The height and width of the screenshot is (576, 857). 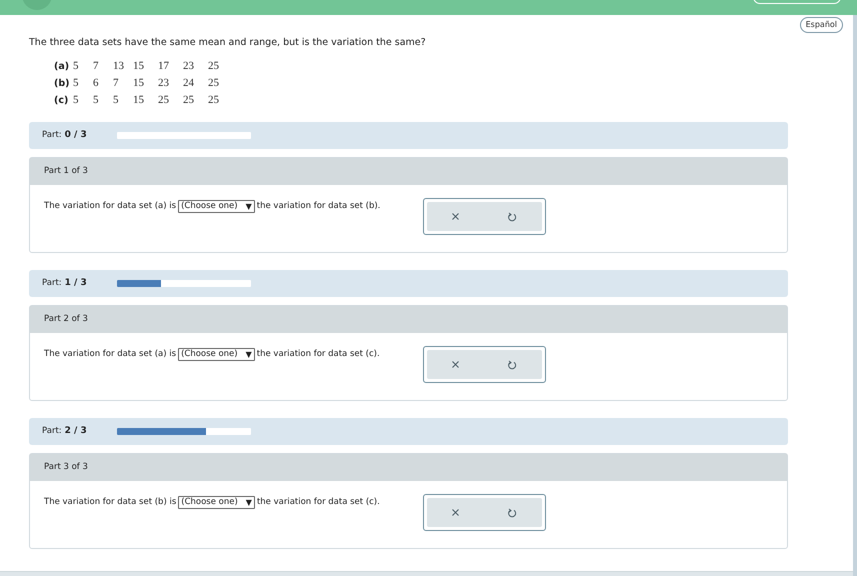 I want to click on part-title: Part 1 of 3, so click(x=66, y=171).